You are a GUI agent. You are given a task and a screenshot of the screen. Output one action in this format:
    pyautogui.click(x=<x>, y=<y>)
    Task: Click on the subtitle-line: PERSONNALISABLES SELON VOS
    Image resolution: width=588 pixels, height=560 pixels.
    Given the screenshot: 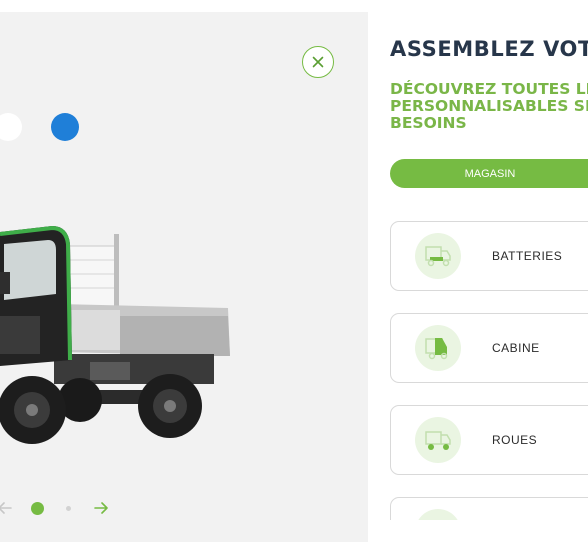 What is the action you would take?
    pyautogui.click(x=489, y=106)
    